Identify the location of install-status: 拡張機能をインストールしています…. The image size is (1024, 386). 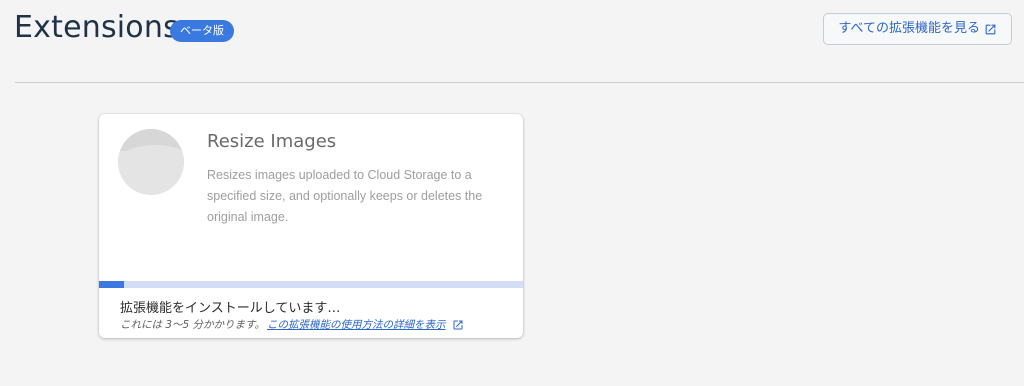
(230, 308).